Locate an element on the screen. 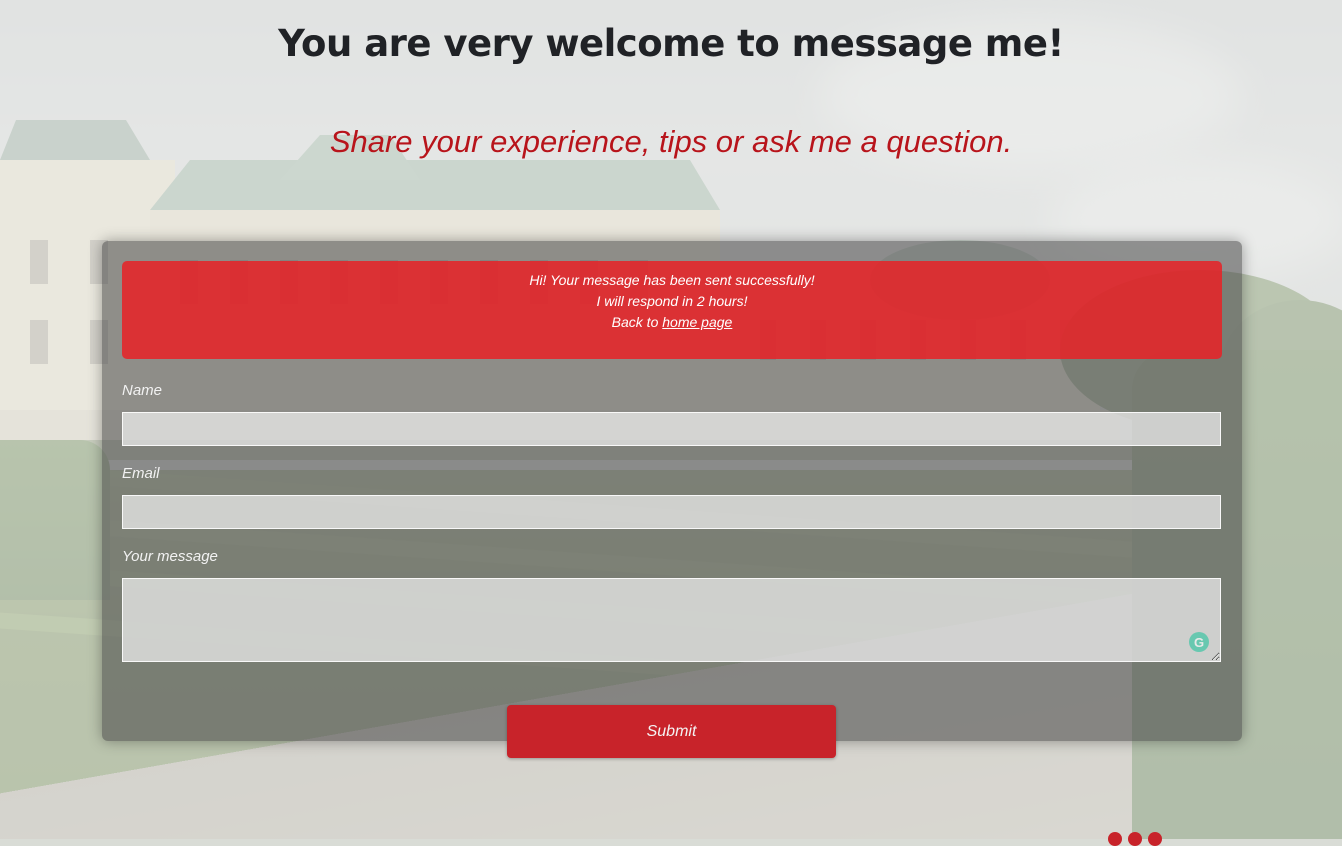  email-label: Email is located at coordinates (141, 473).